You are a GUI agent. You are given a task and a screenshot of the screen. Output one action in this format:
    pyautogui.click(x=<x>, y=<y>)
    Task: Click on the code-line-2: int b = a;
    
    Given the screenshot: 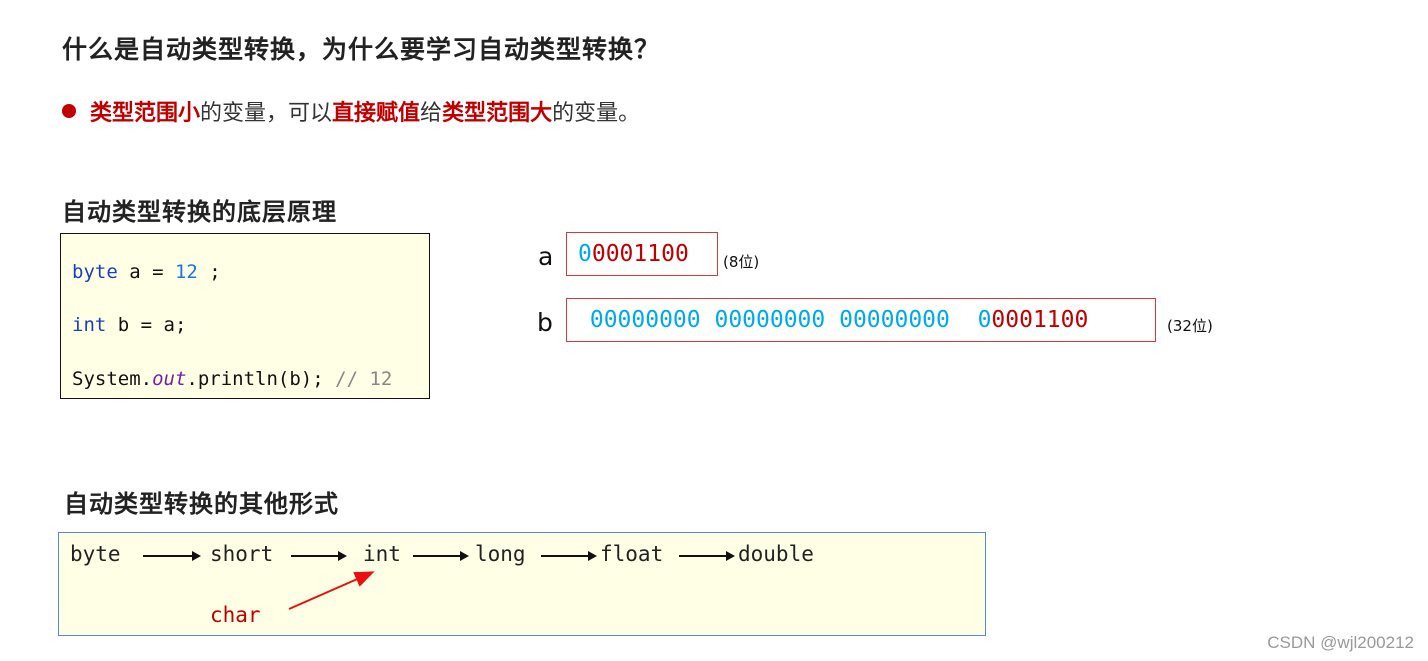 What is the action you would take?
    pyautogui.click(x=129, y=325)
    